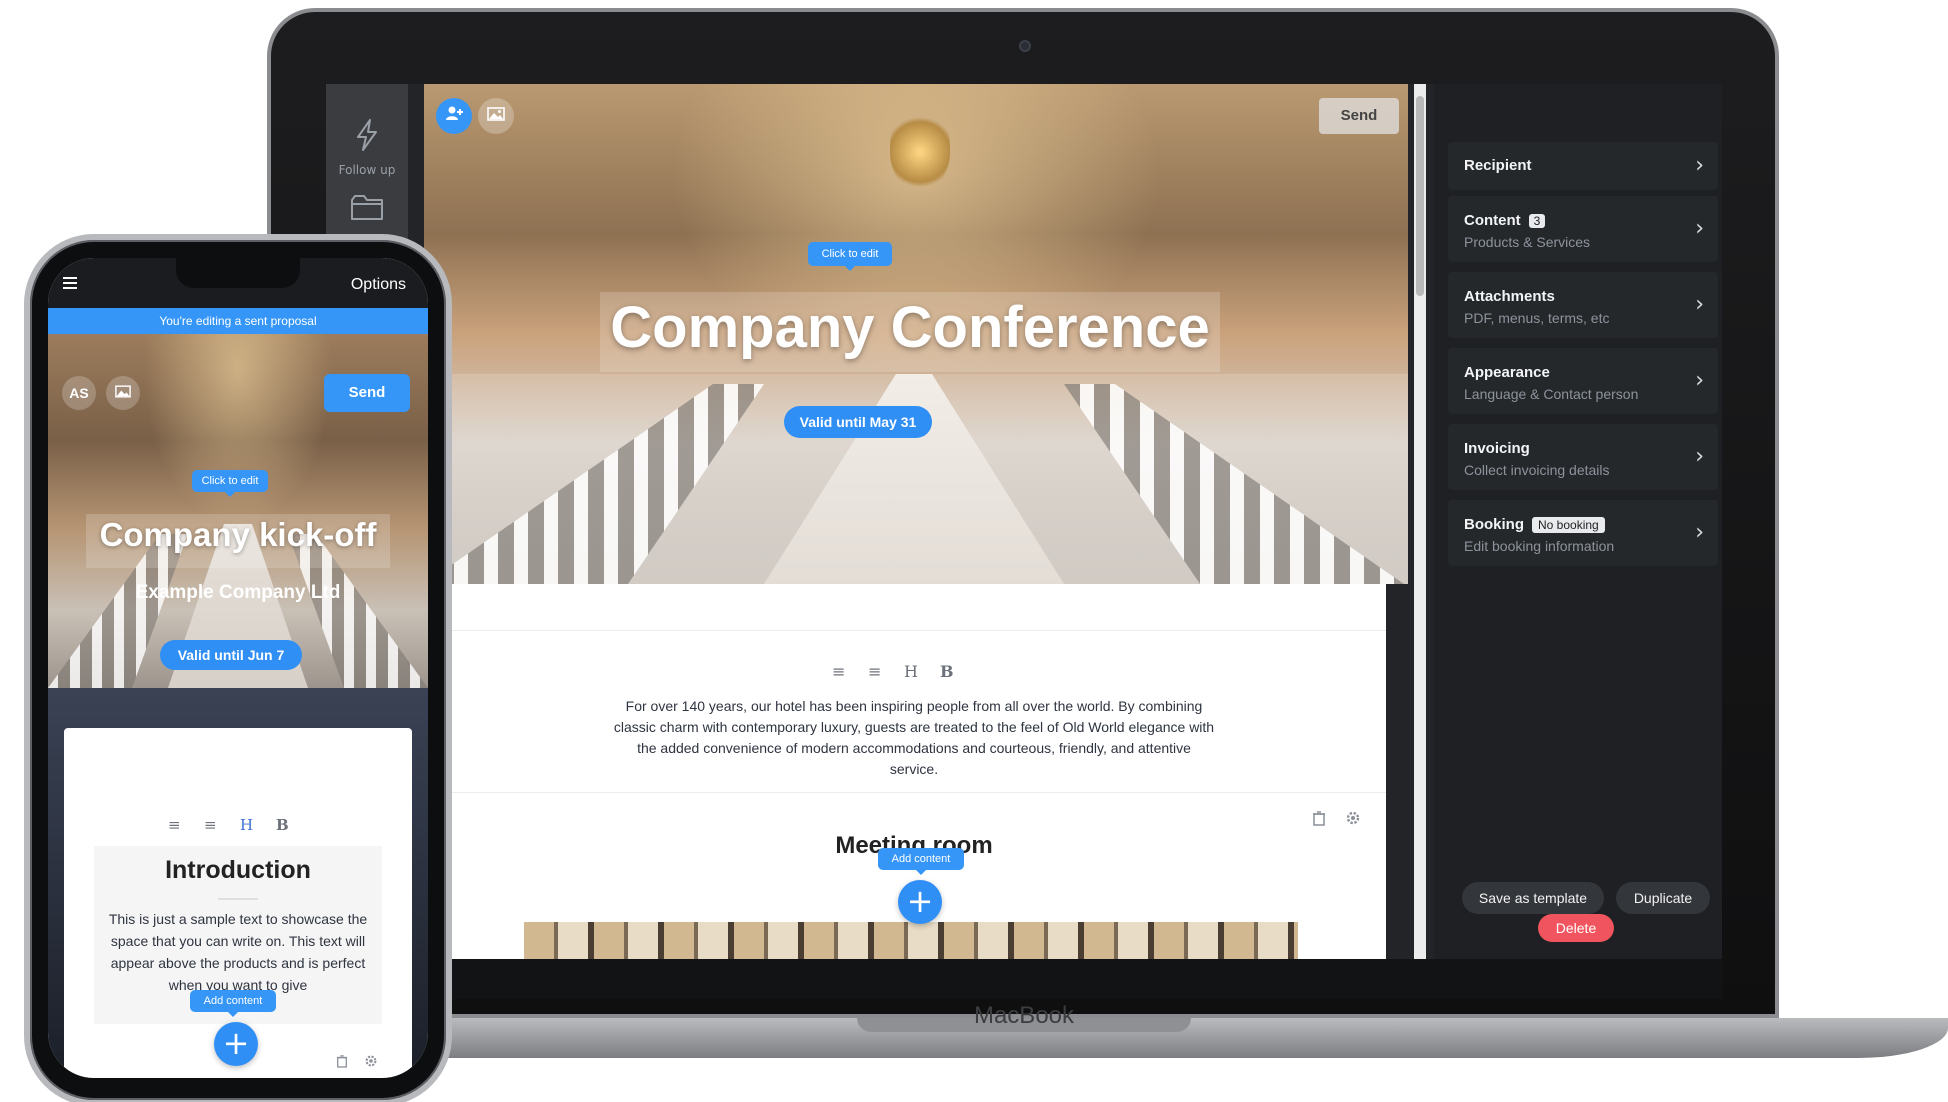  I want to click on panel-item-title: Booking No booking, so click(1534, 524).